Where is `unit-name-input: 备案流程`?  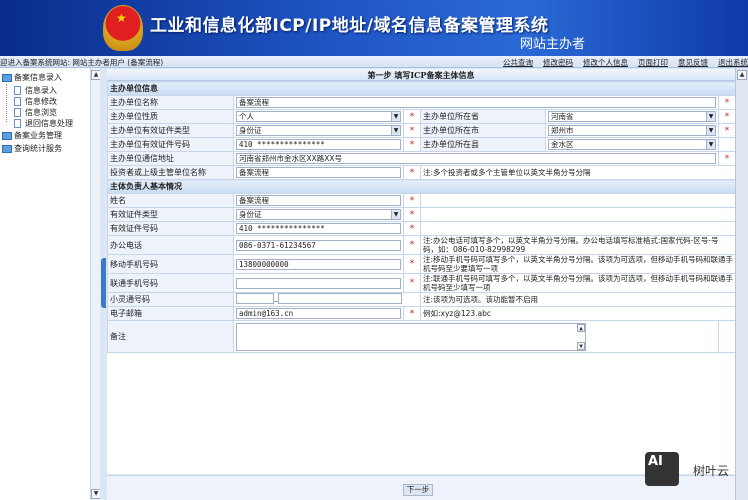
unit-name-input: 备案流程 is located at coordinates (476, 102).